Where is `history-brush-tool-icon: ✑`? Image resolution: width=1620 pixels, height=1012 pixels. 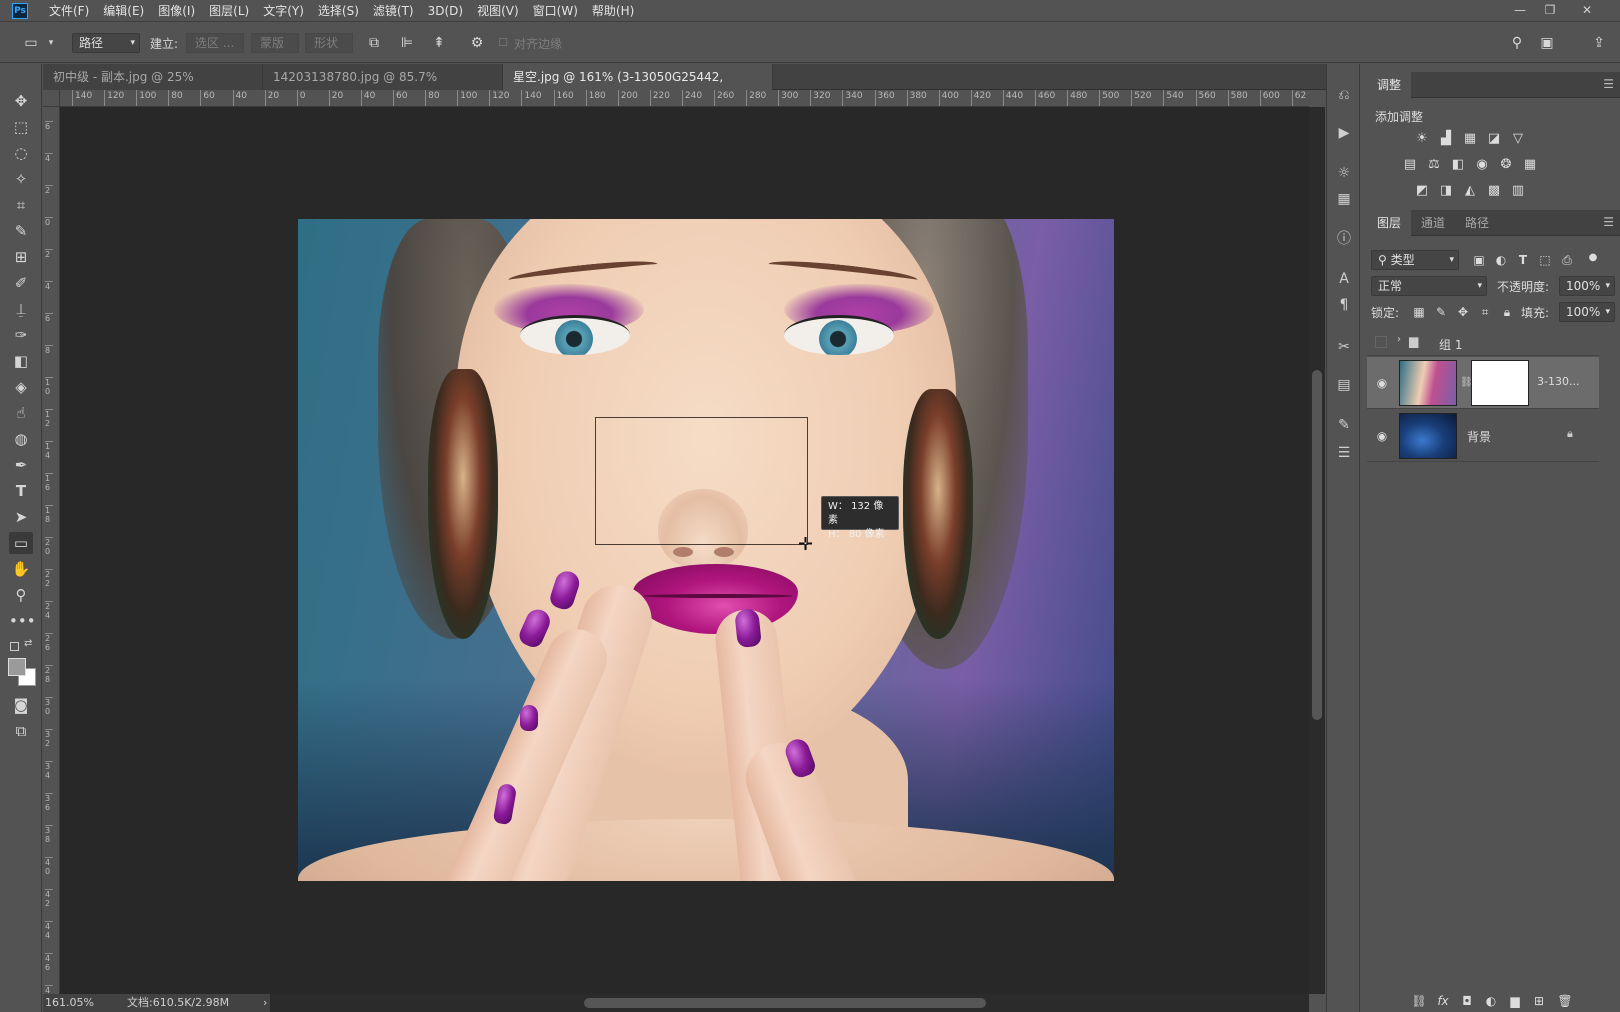
history-brush-tool-icon: ✑ is located at coordinates (21, 335).